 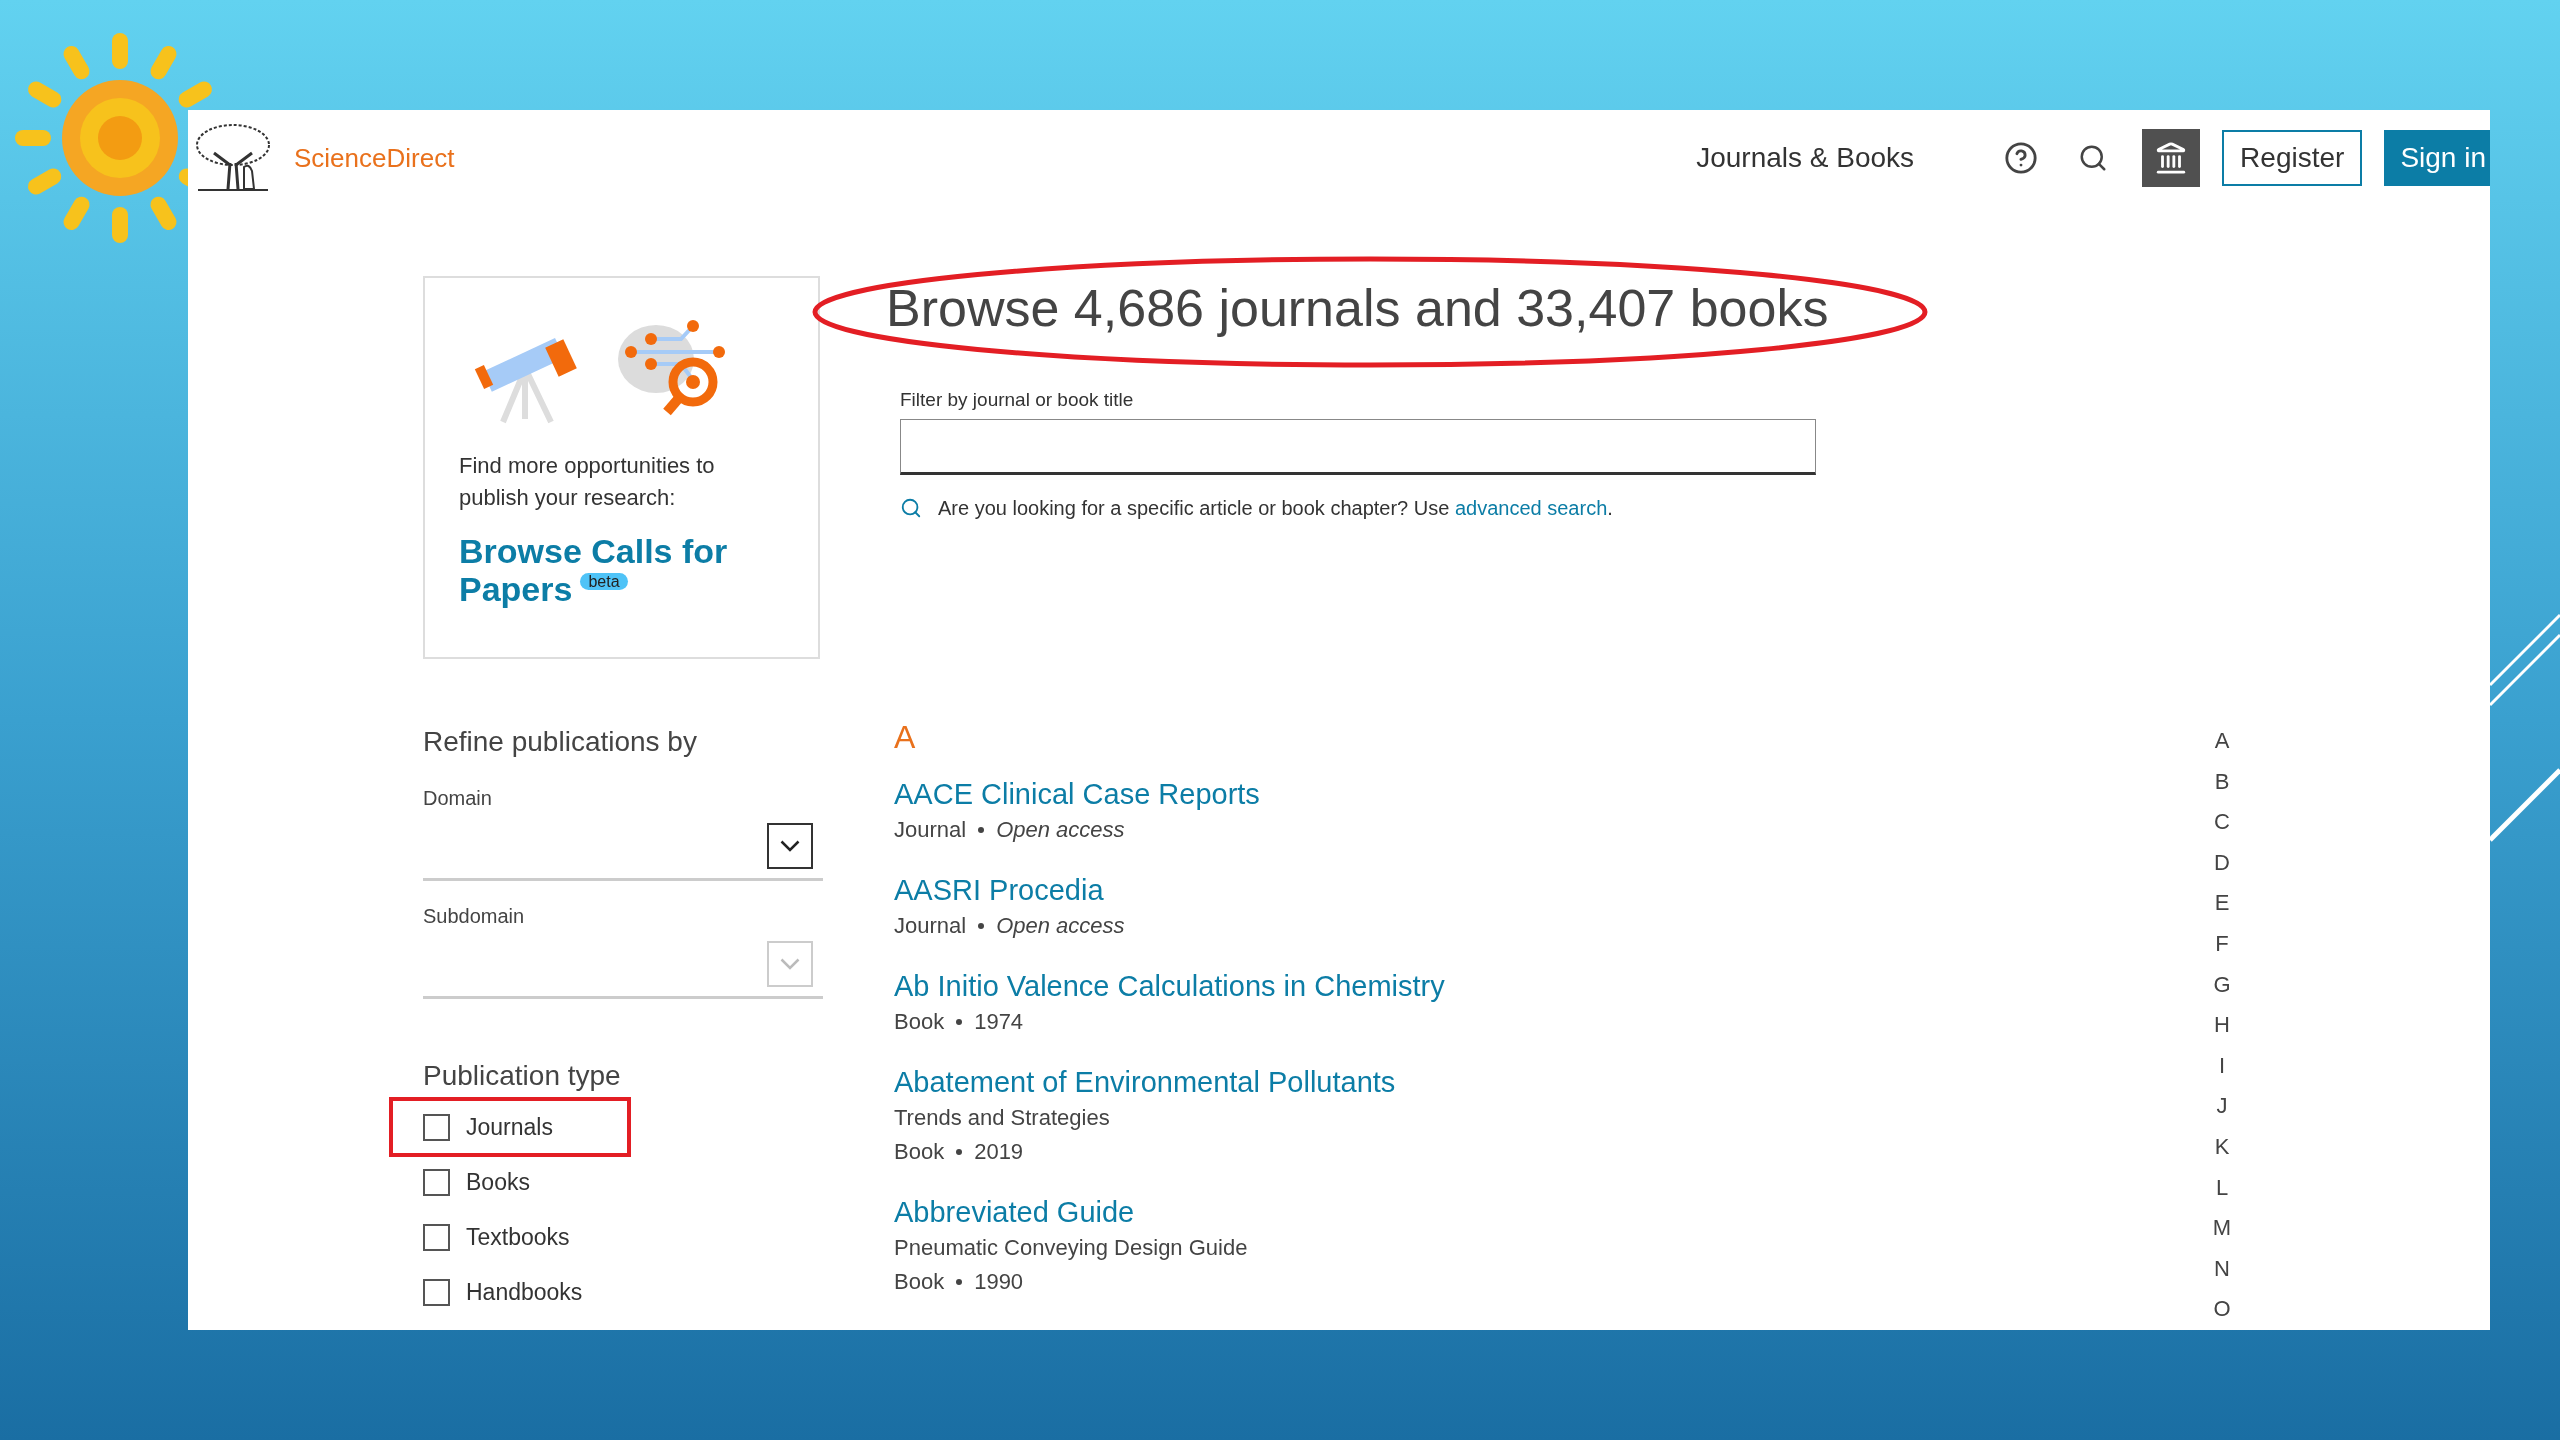 What do you see at coordinates (518, 1238) in the screenshot?
I see `checkbox-label: Textbooks` at bounding box center [518, 1238].